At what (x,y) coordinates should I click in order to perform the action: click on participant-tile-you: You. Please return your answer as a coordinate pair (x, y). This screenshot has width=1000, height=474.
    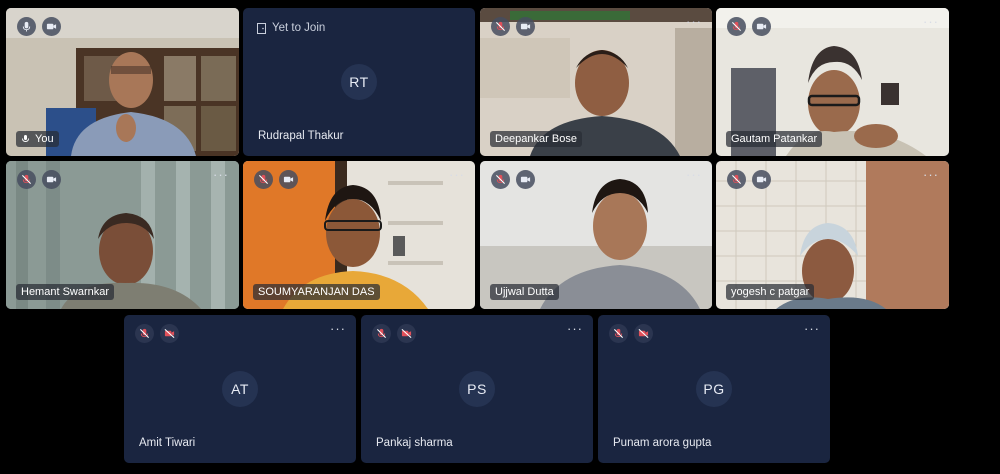
    Looking at the image, I should click on (122, 82).